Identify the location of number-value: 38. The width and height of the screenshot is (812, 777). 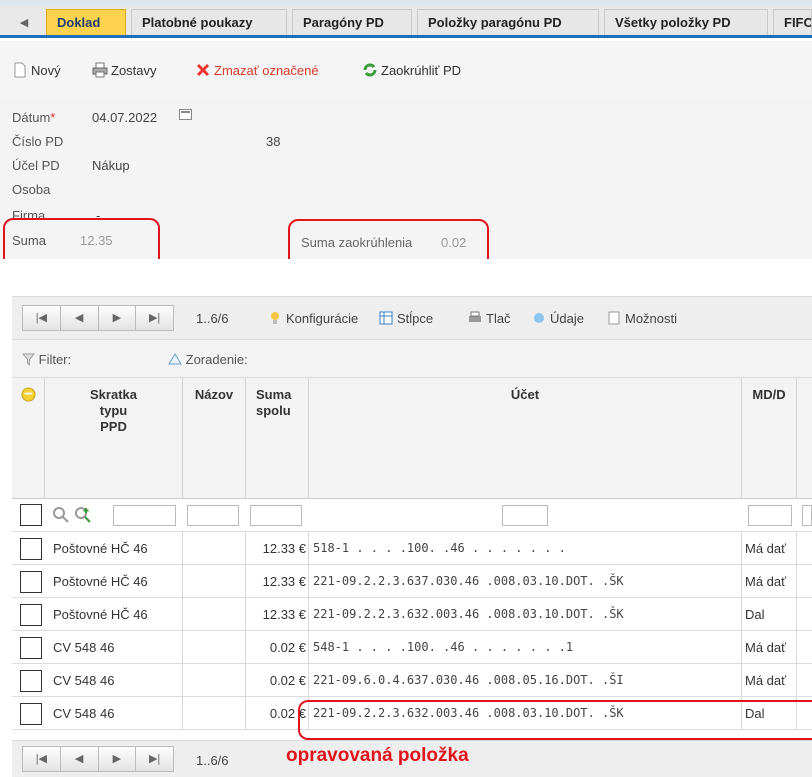
(273, 141).